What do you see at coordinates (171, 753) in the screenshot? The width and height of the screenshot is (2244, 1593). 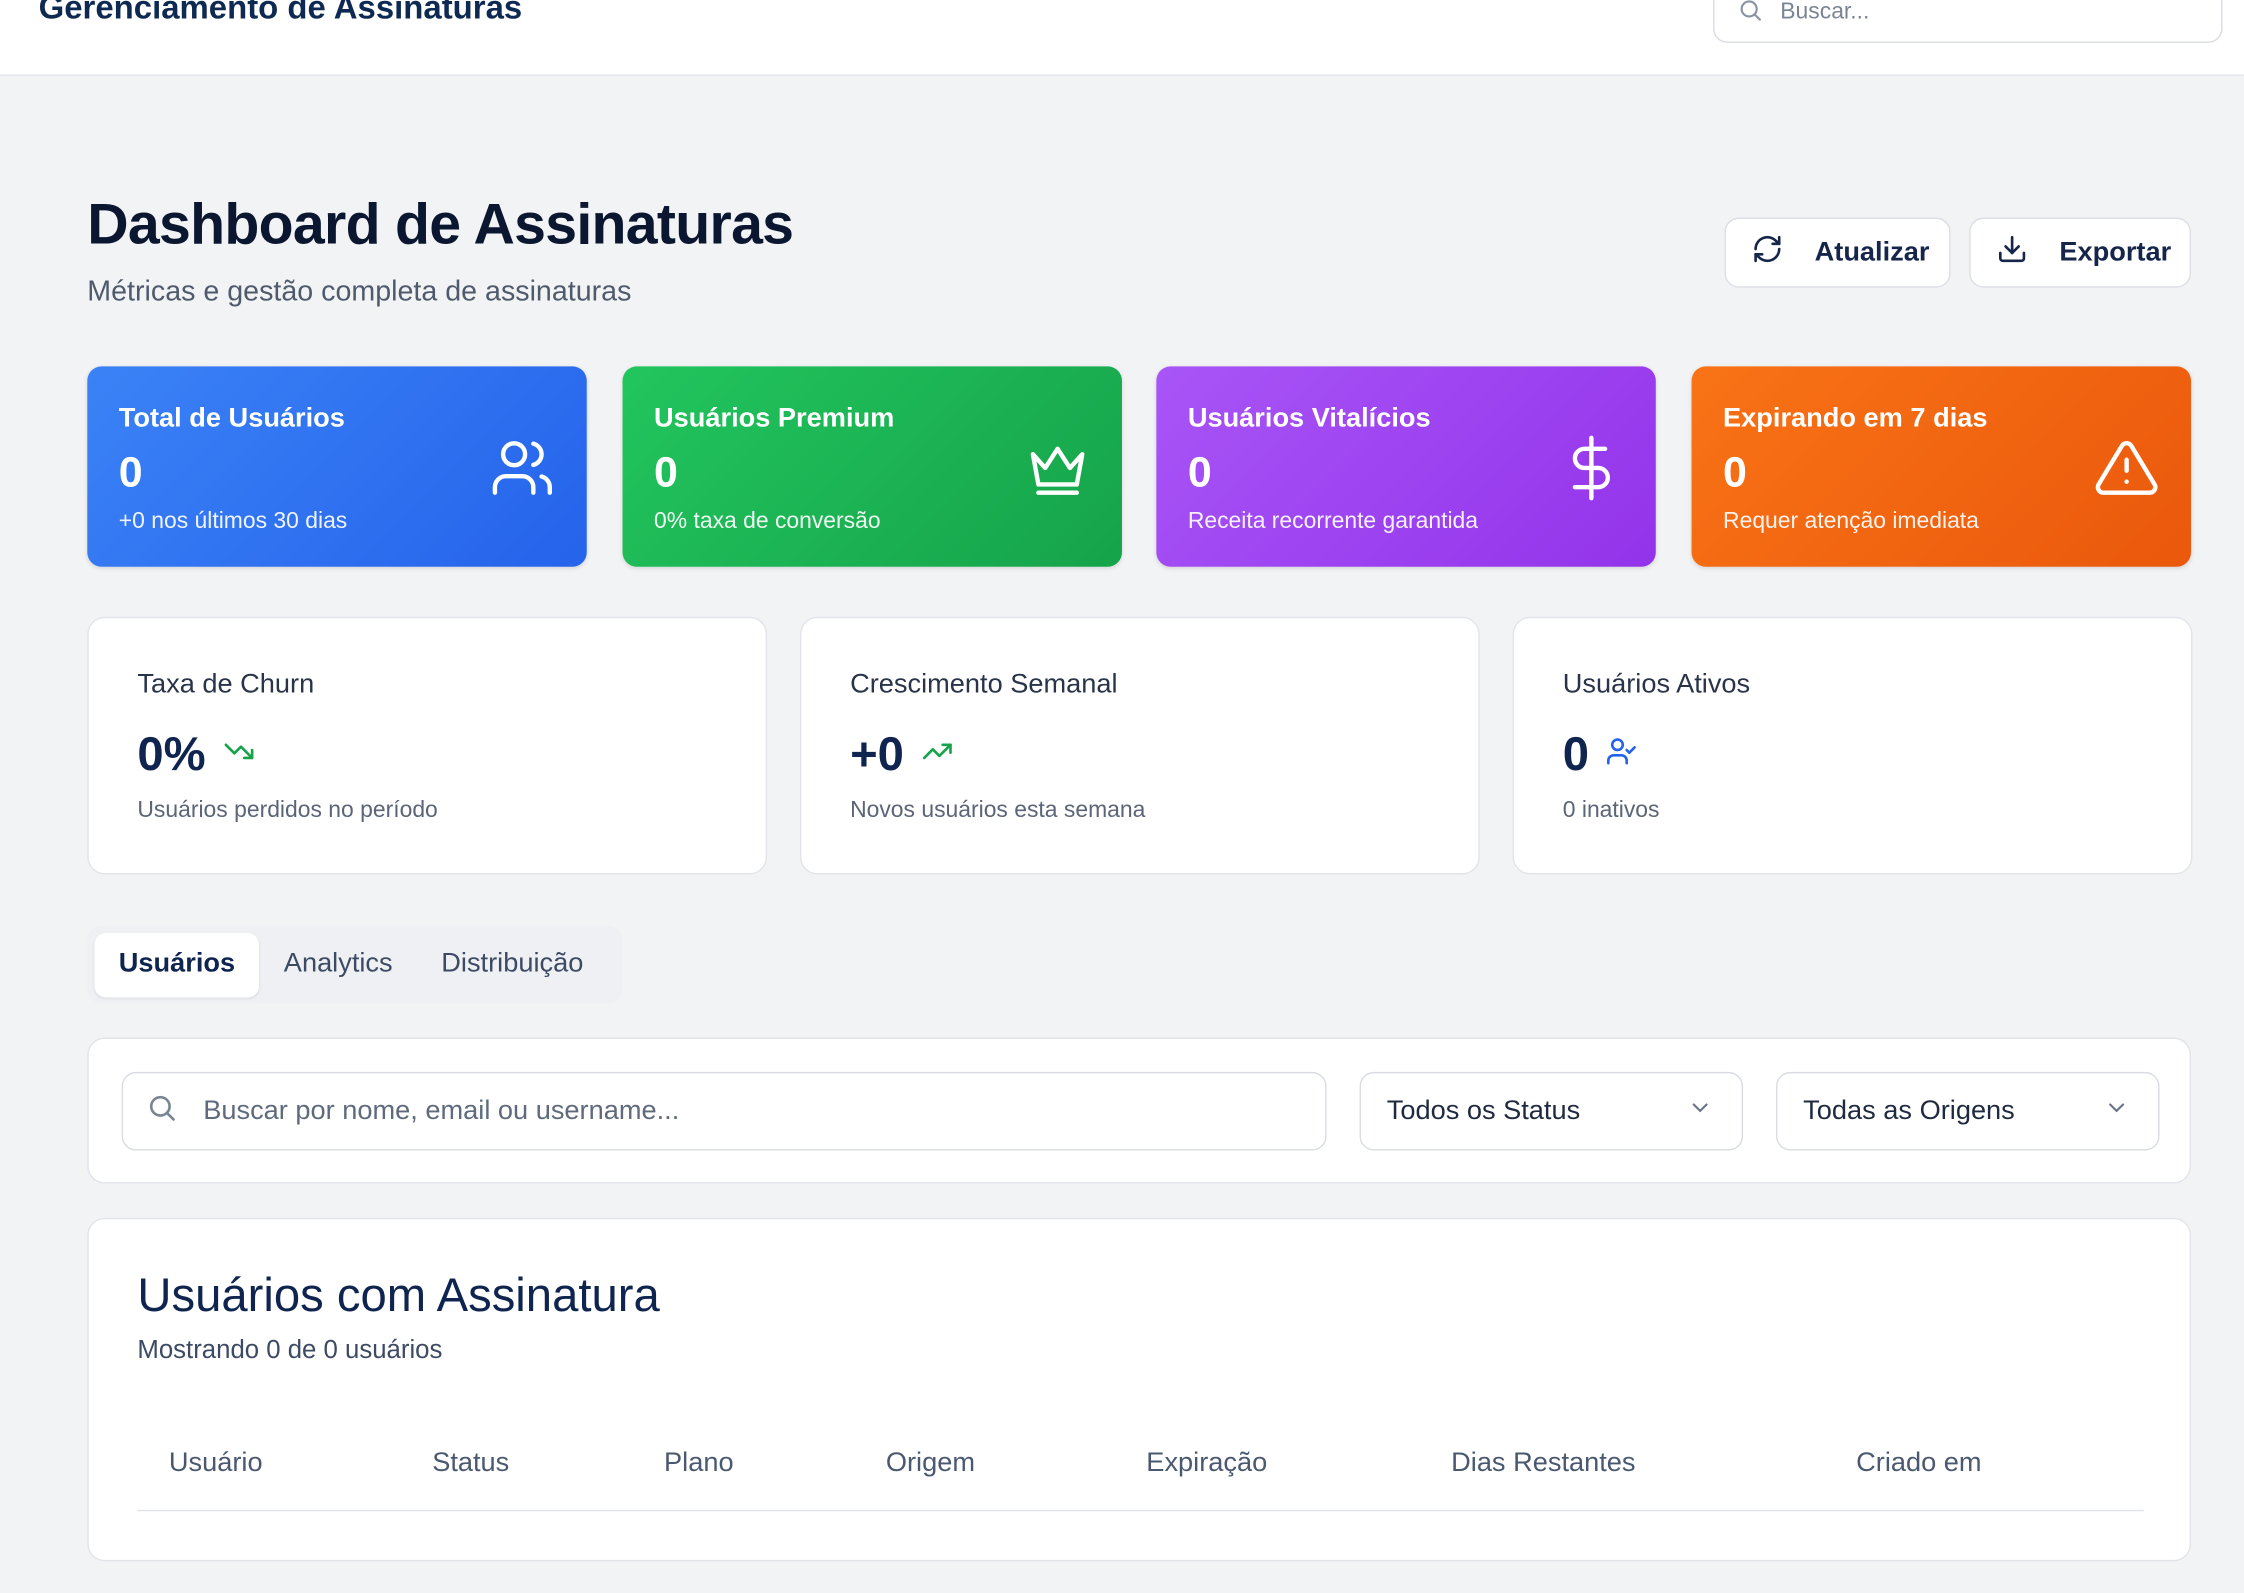 I see `metric-value: 0%` at bounding box center [171, 753].